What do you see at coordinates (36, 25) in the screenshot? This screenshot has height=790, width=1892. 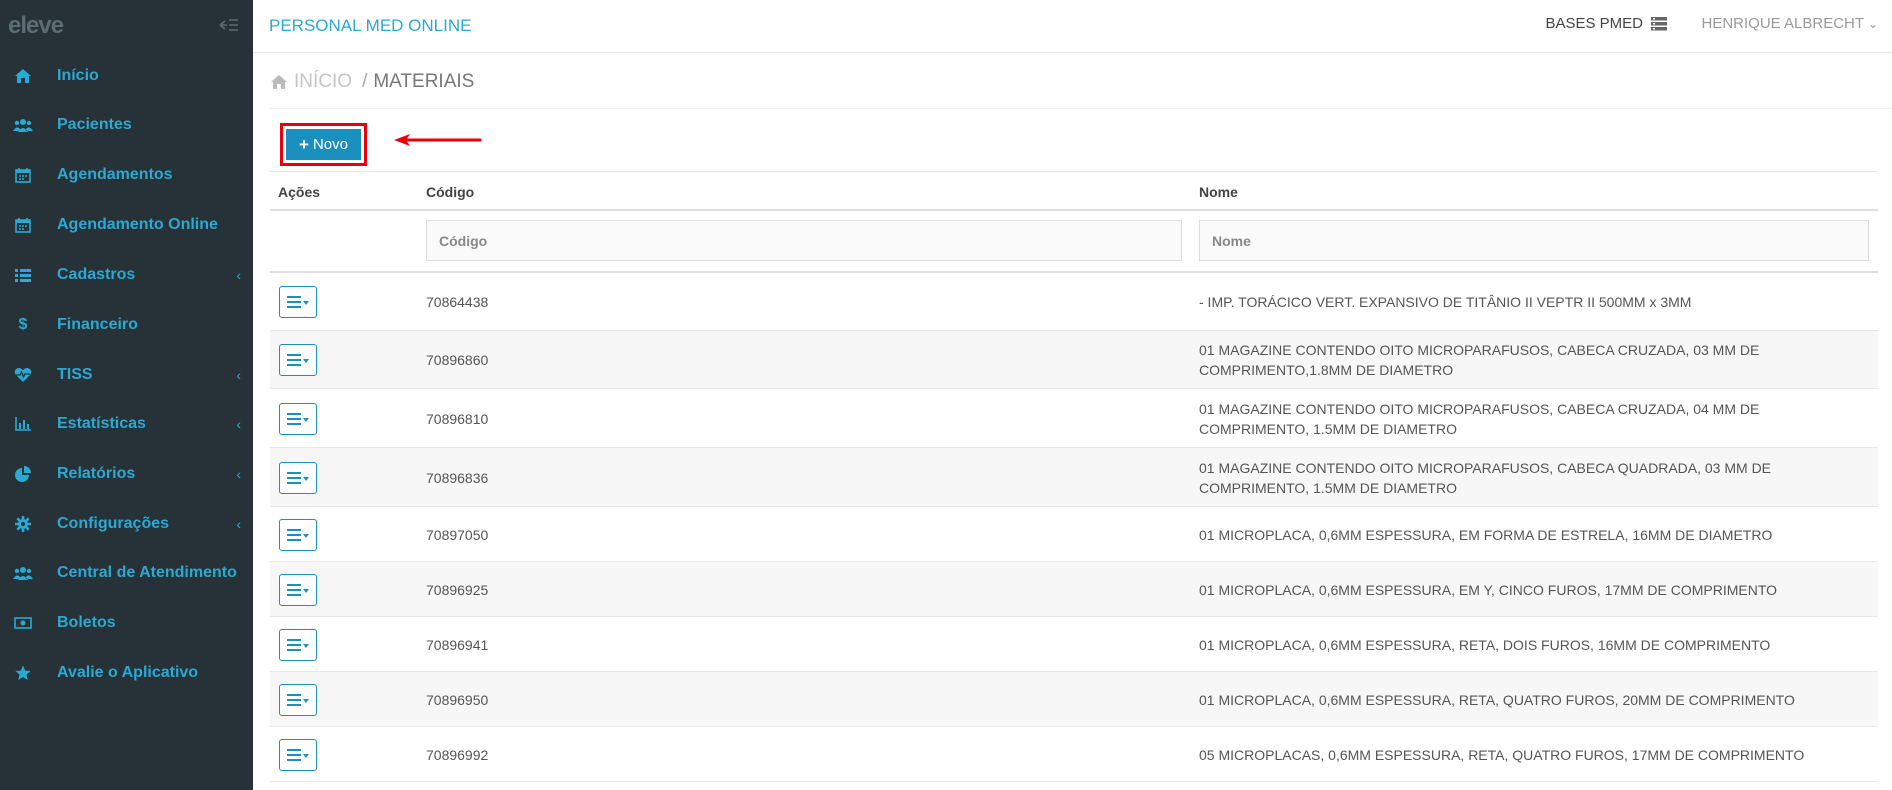 I see `logo-text: eleve` at bounding box center [36, 25].